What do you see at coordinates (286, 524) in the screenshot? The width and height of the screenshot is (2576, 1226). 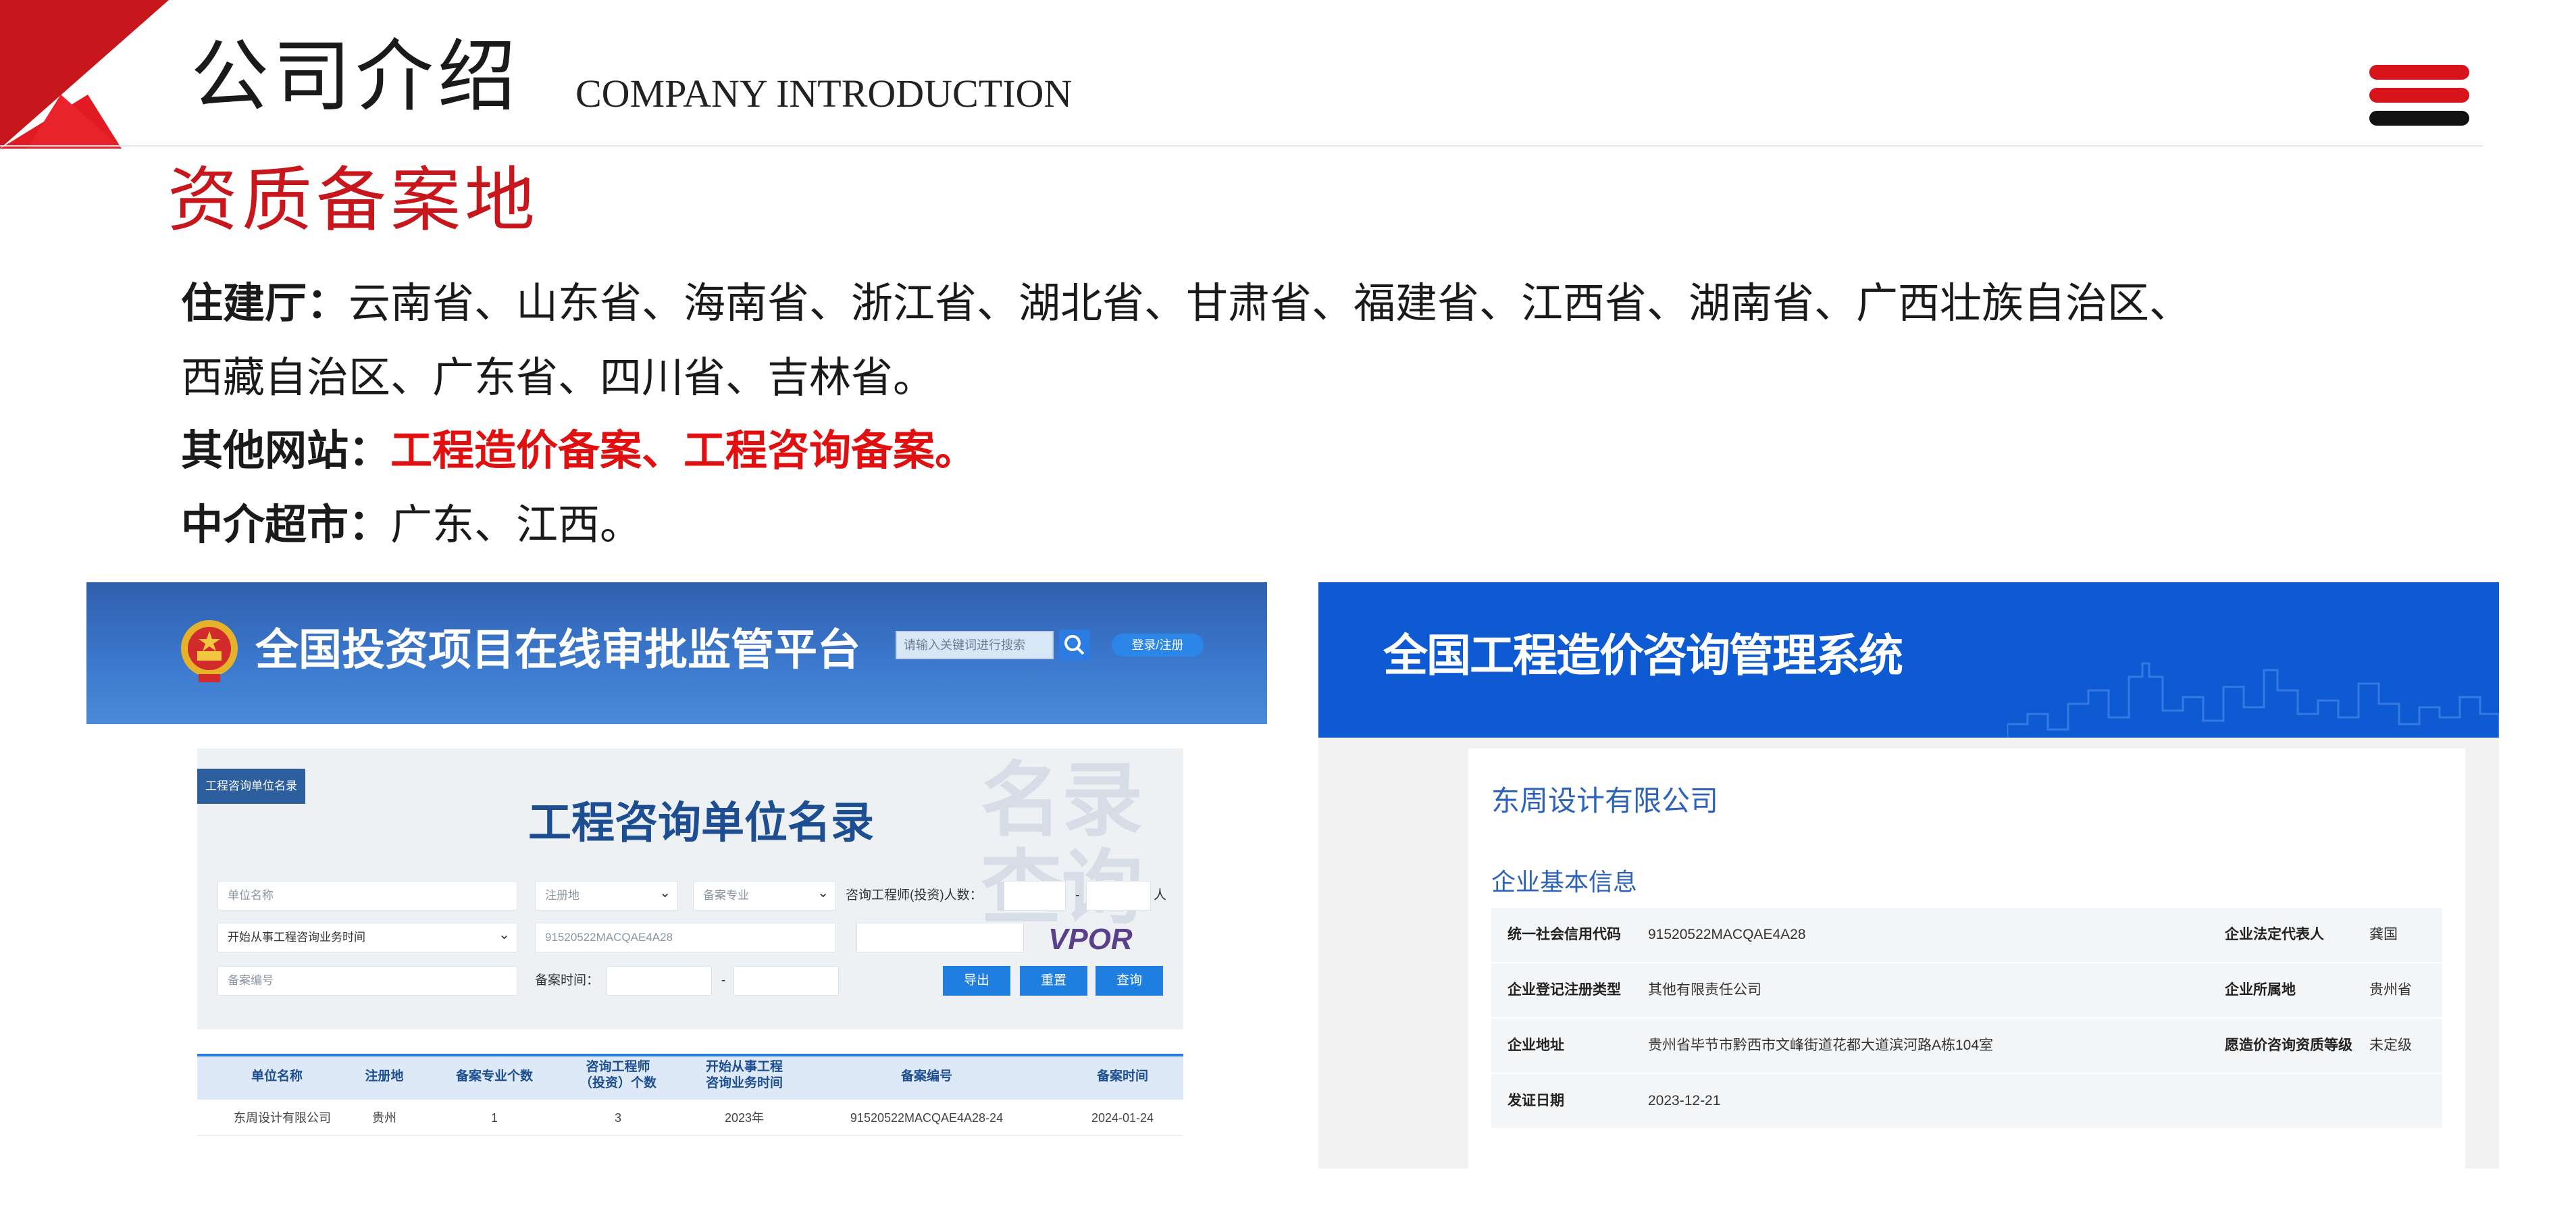 I see `agency-label: 中介超市：` at bounding box center [286, 524].